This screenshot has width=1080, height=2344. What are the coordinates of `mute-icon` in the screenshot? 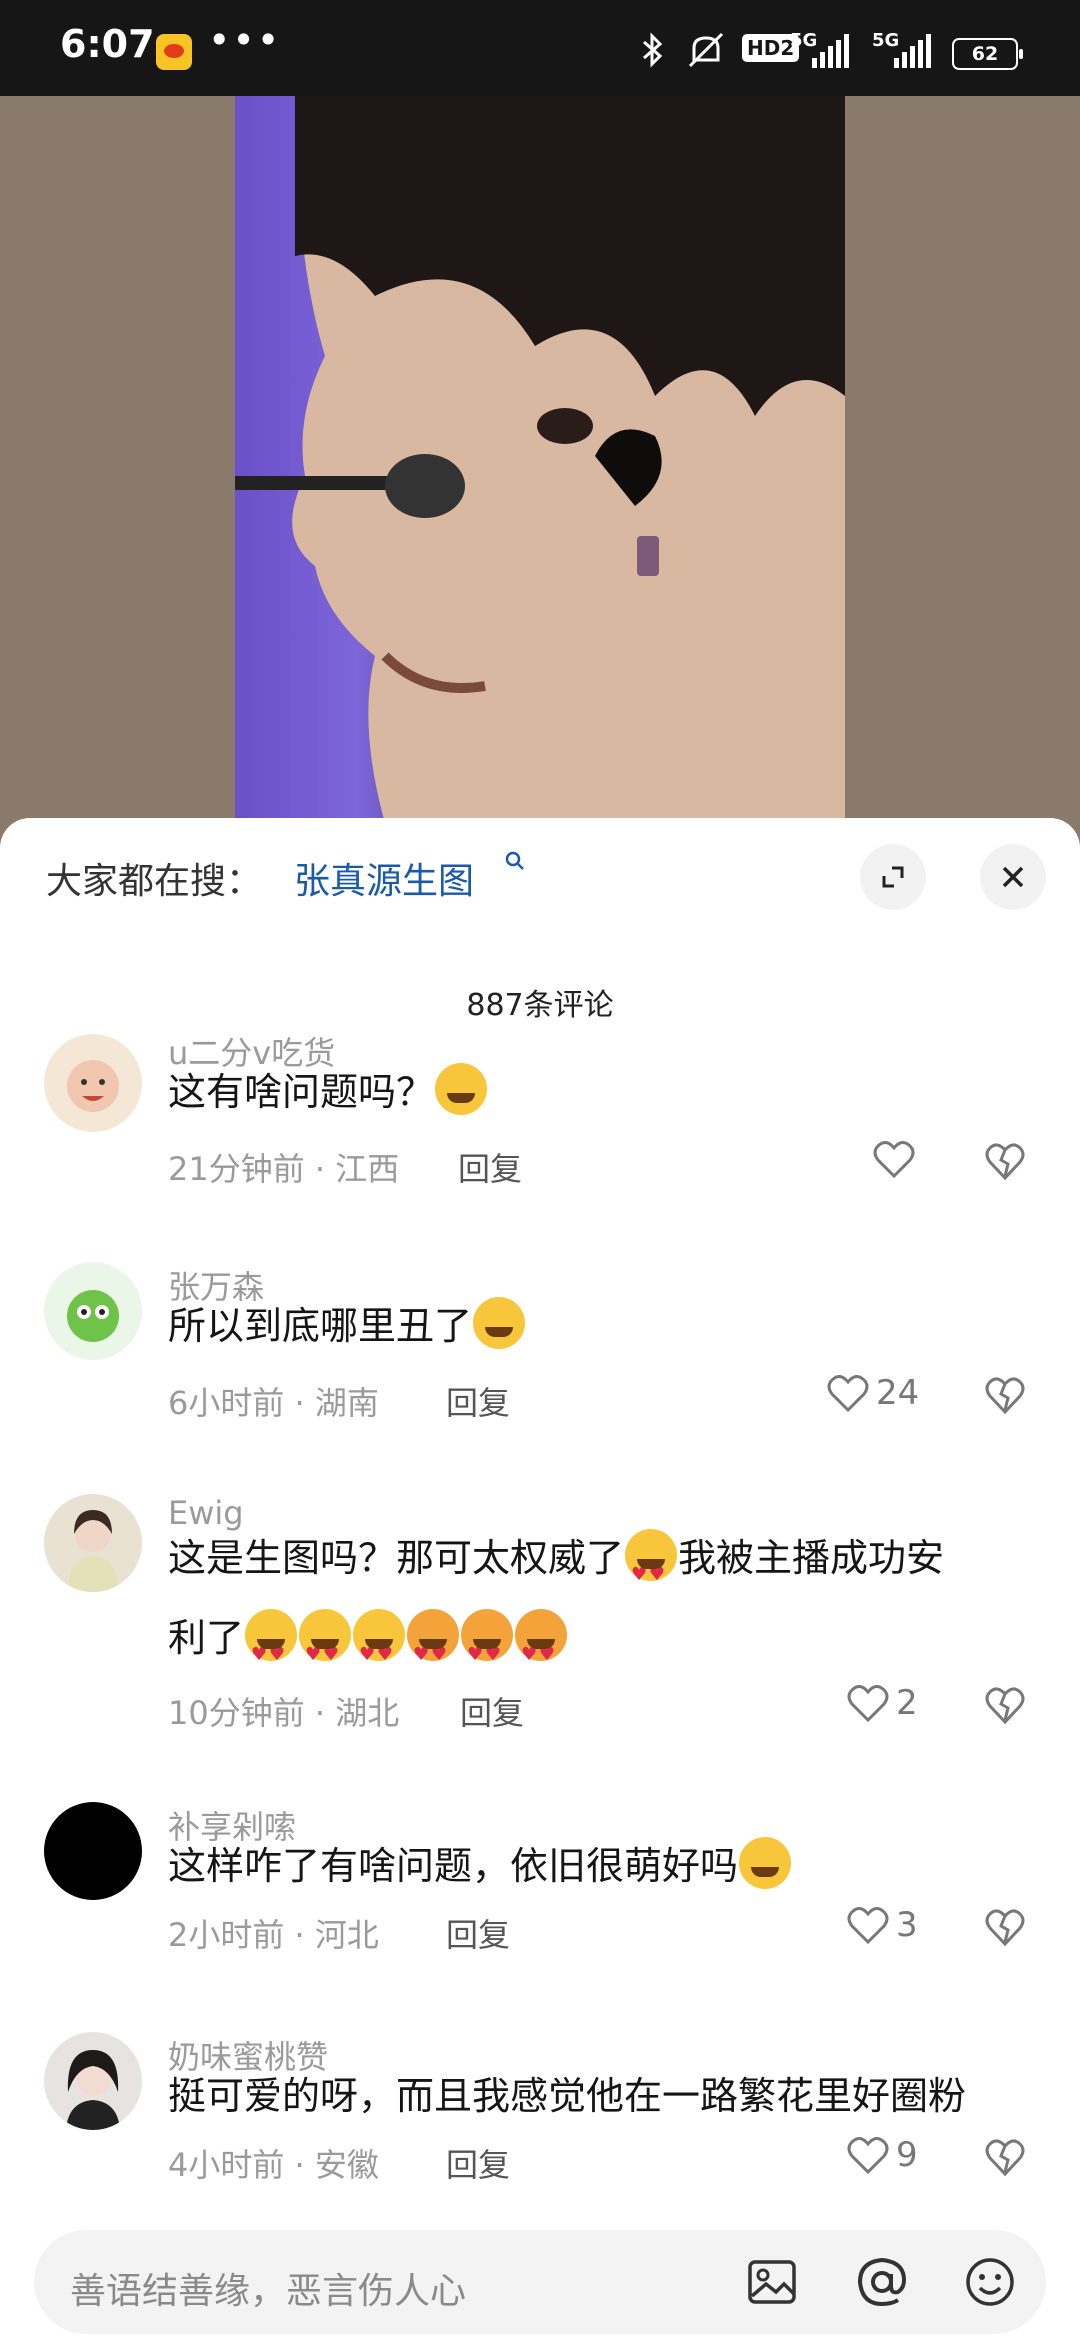 It's located at (706, 50).